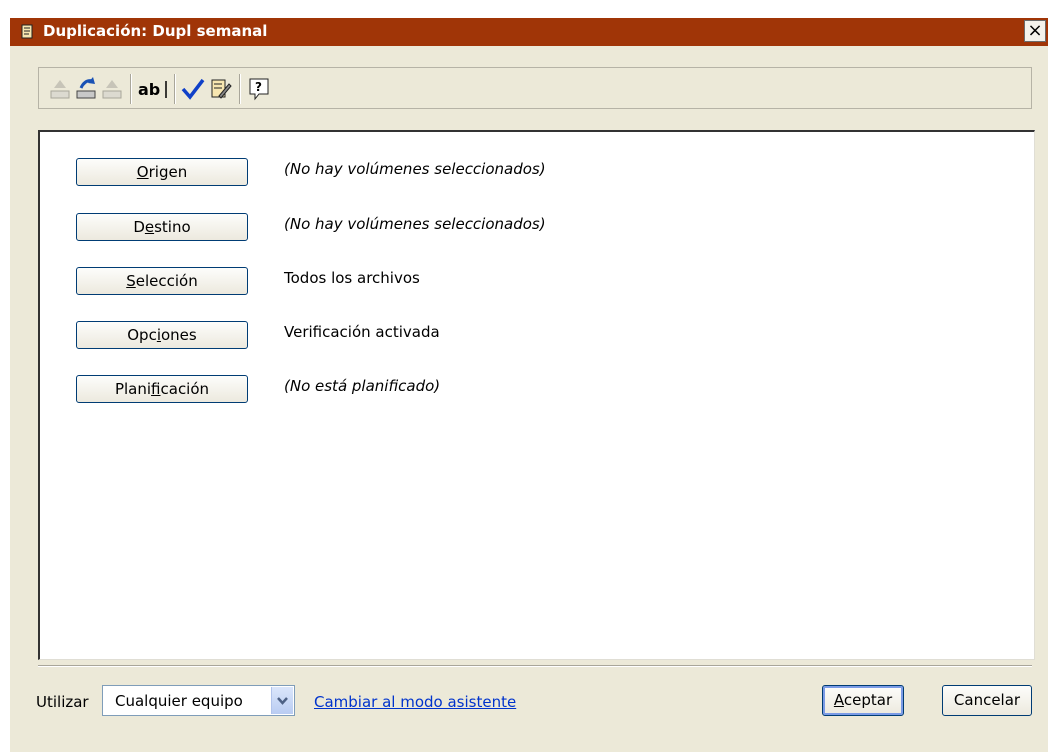 This screenshot has height=752, width=1052. What do you see at coordinates (60, 89) in the screenshot?
I see `eject-disabled-icon` at bounding box center [60, 89].